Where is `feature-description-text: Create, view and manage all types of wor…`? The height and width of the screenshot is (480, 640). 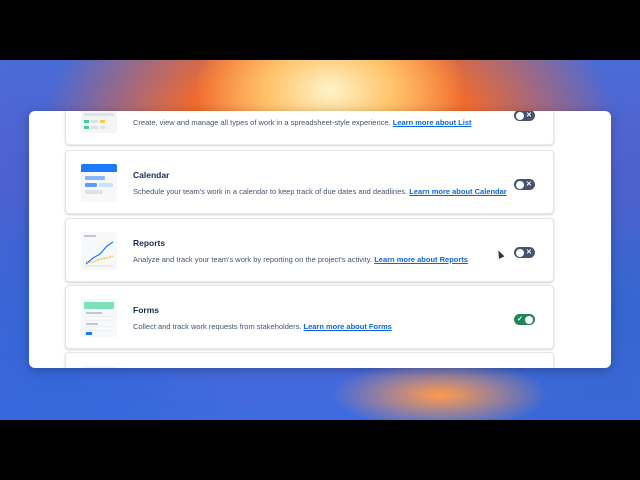
feature-description-text: Create, view and manage all types of wor… is located at coordinates (262, 122).